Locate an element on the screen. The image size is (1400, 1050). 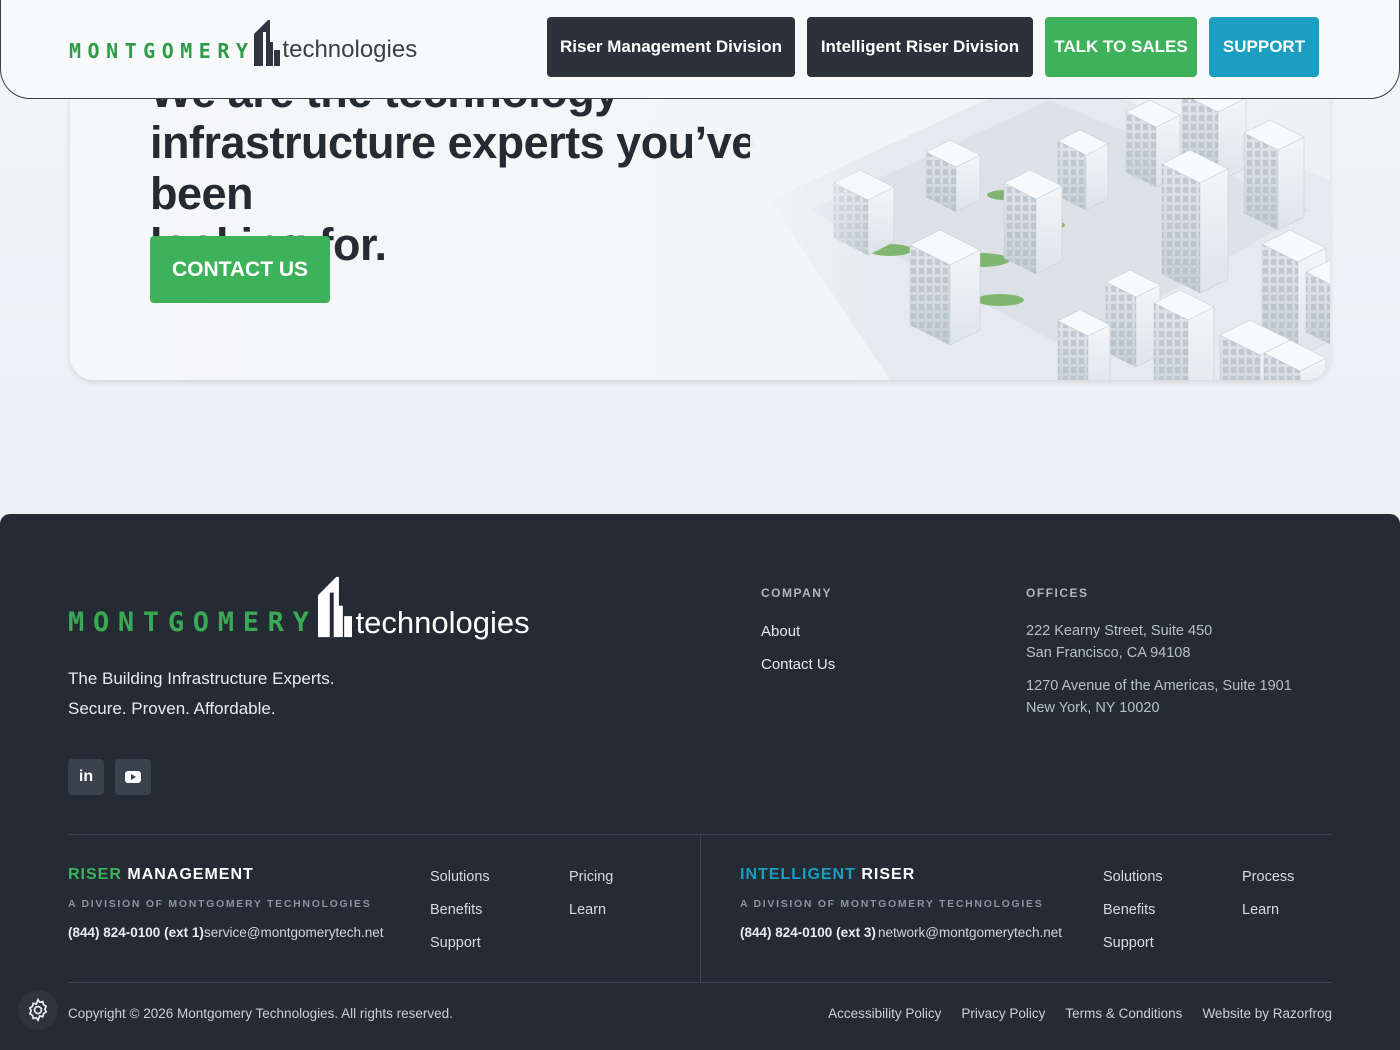
riser-management-subtitle: A DIVISION OF MONTGOMERY TECHNOLOGIES is located at coordinates (220, 904).